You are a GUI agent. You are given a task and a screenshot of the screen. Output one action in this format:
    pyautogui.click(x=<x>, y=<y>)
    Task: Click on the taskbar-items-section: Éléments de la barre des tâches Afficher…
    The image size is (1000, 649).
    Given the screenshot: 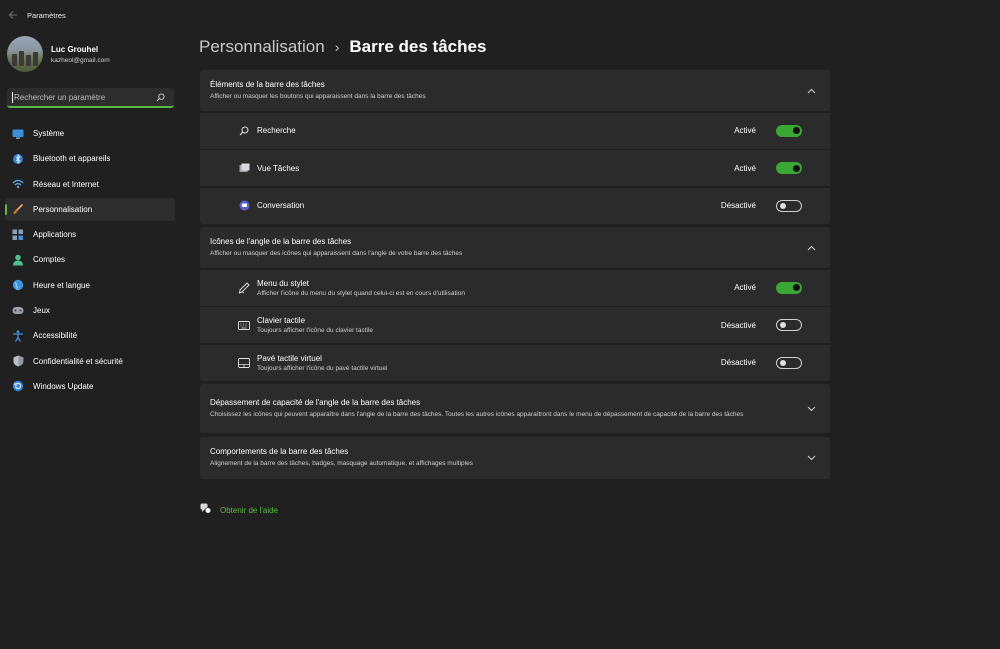 What is the action you would take?
    pyautogui.click(x=515, y=147)
    